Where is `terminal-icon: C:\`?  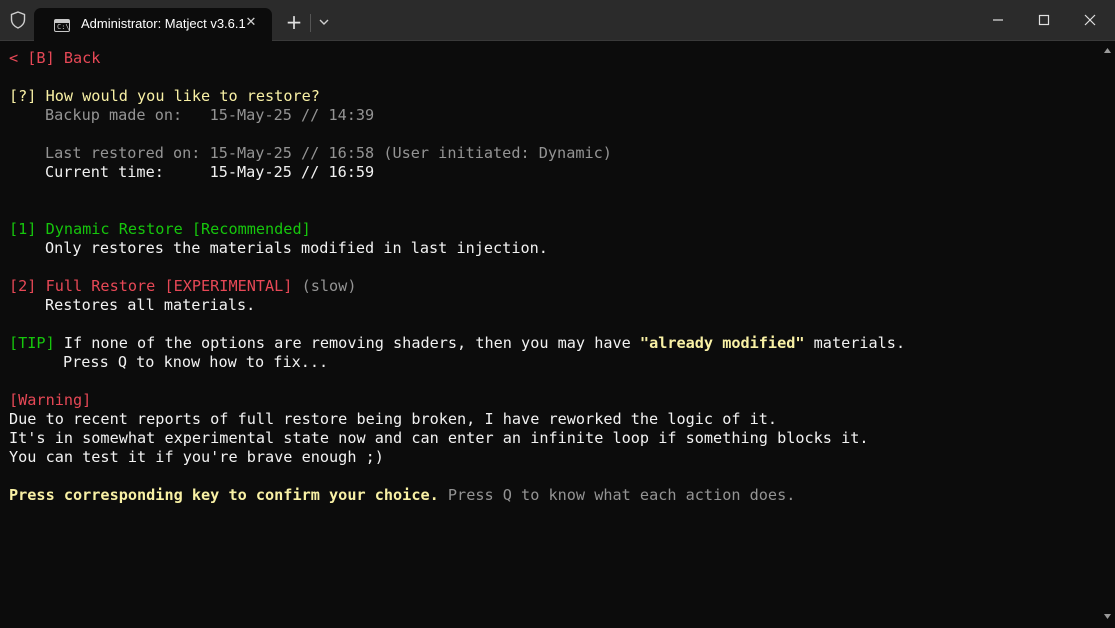 terminal-icon: C:\ is located at coordinates (62, 25).